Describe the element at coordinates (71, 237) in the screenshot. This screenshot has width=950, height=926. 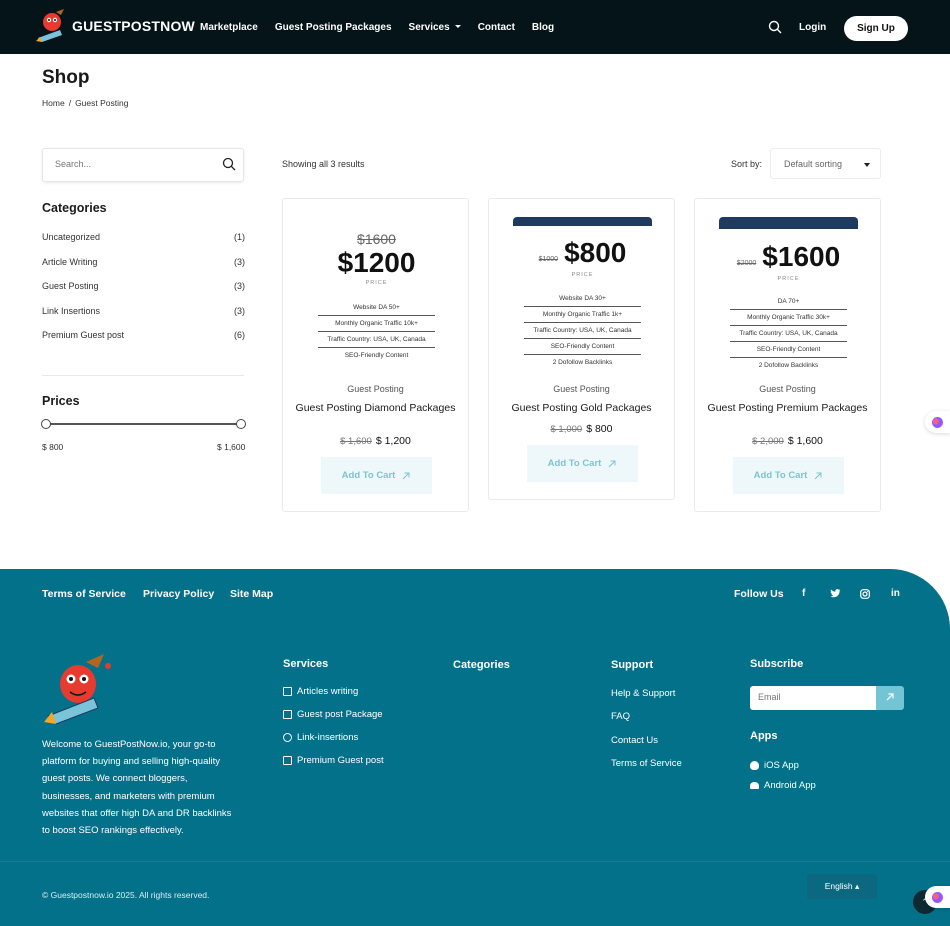
I see `category-name: Uncategorized` at that location.